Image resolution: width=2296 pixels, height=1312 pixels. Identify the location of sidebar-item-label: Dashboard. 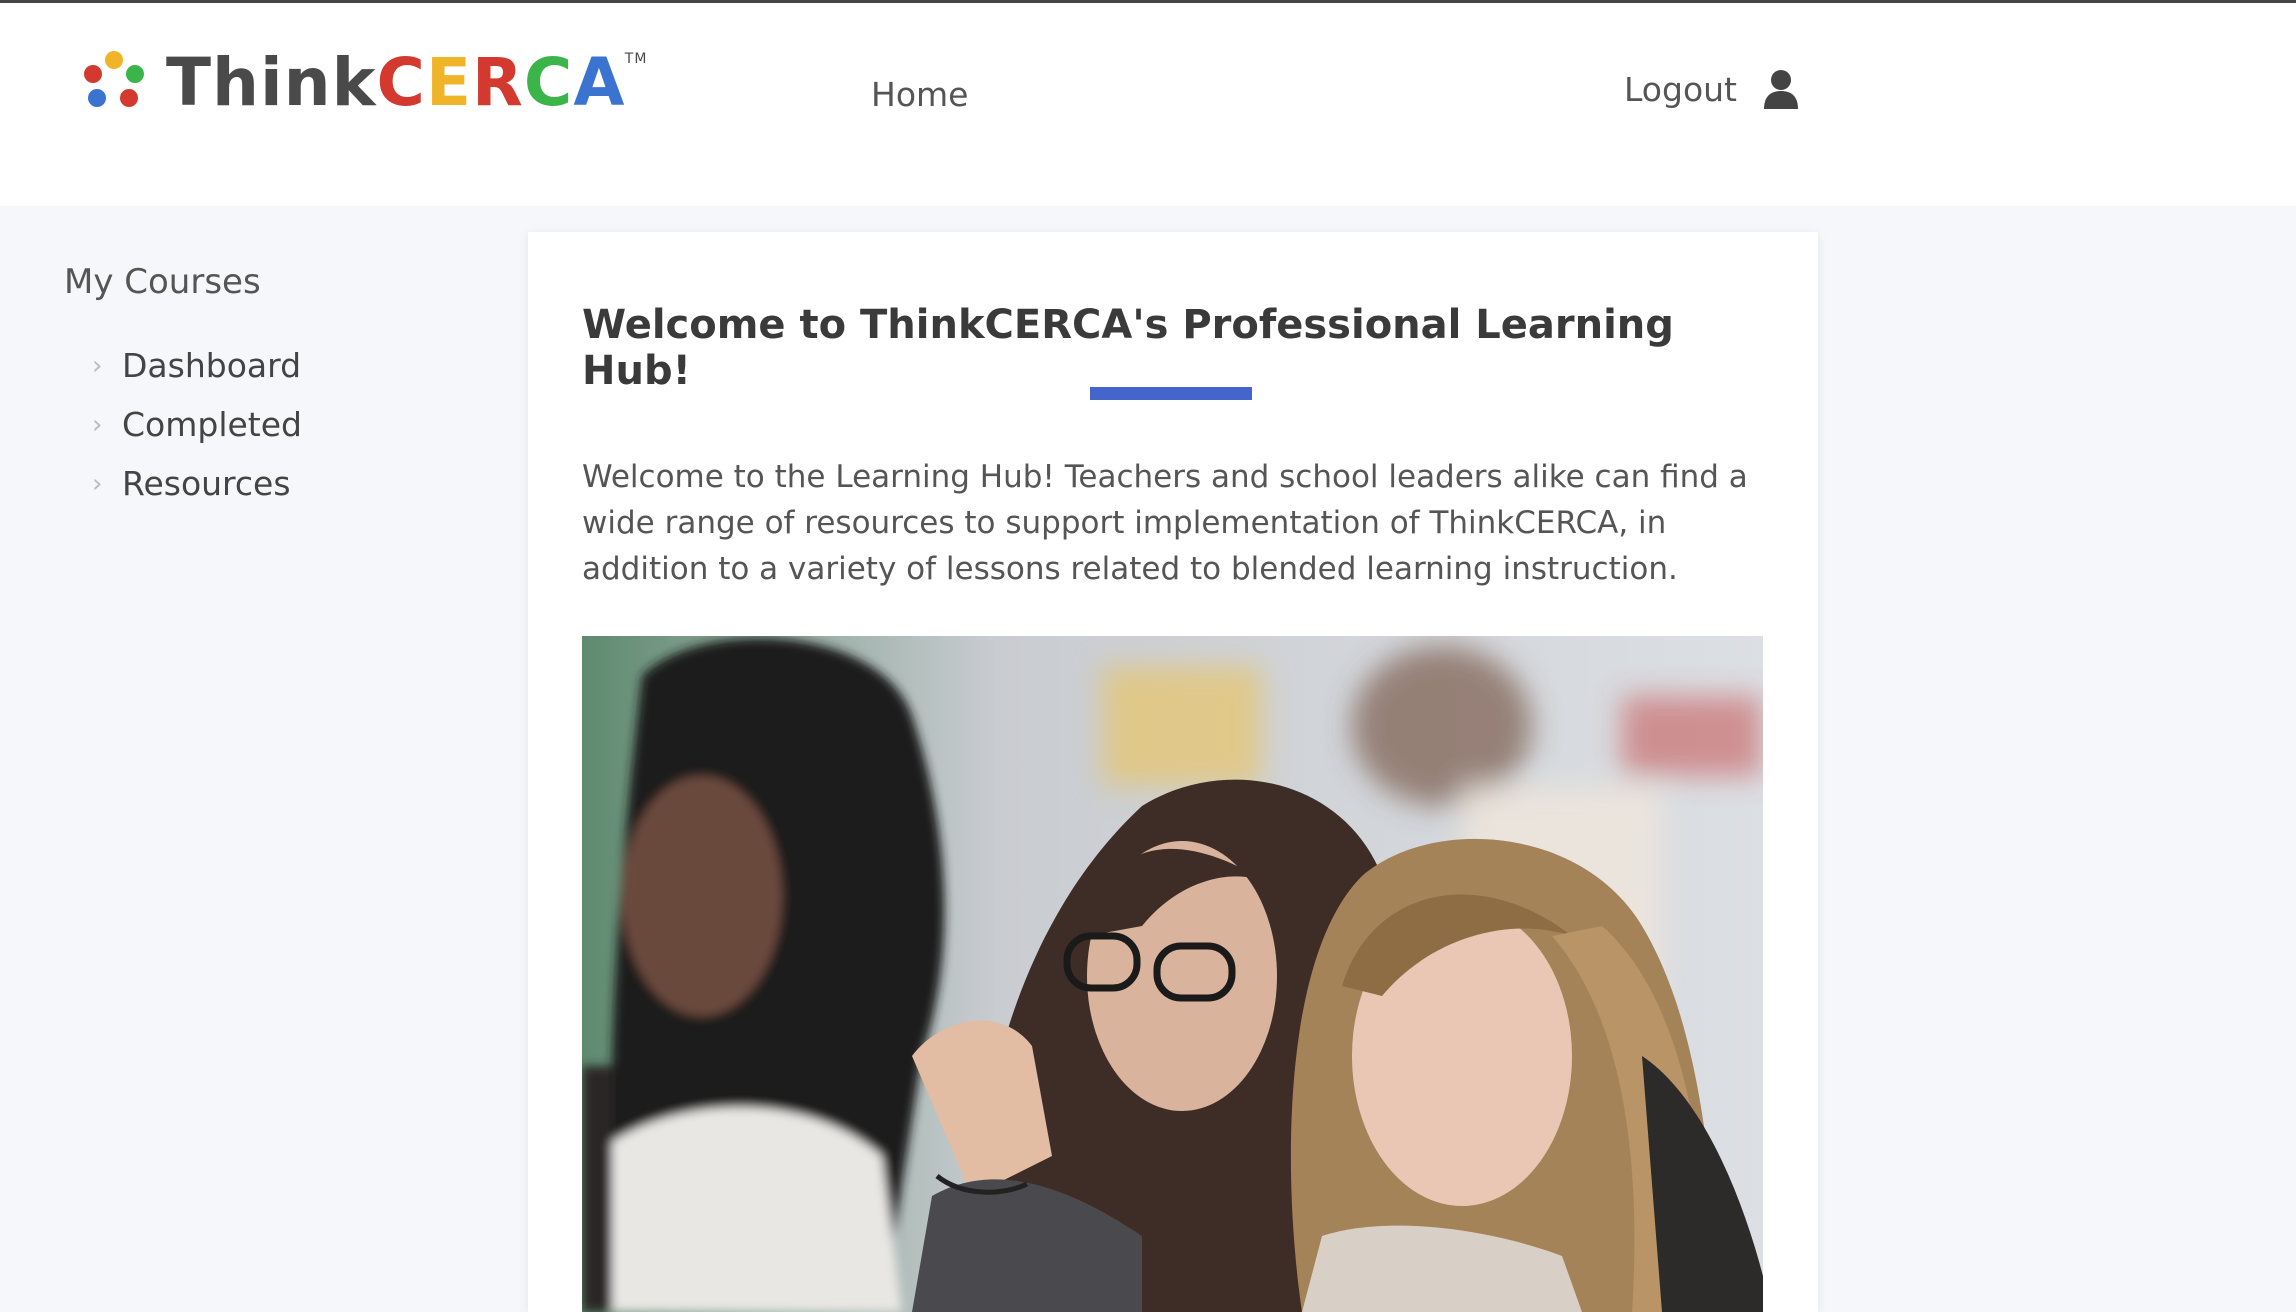
(212, 365).